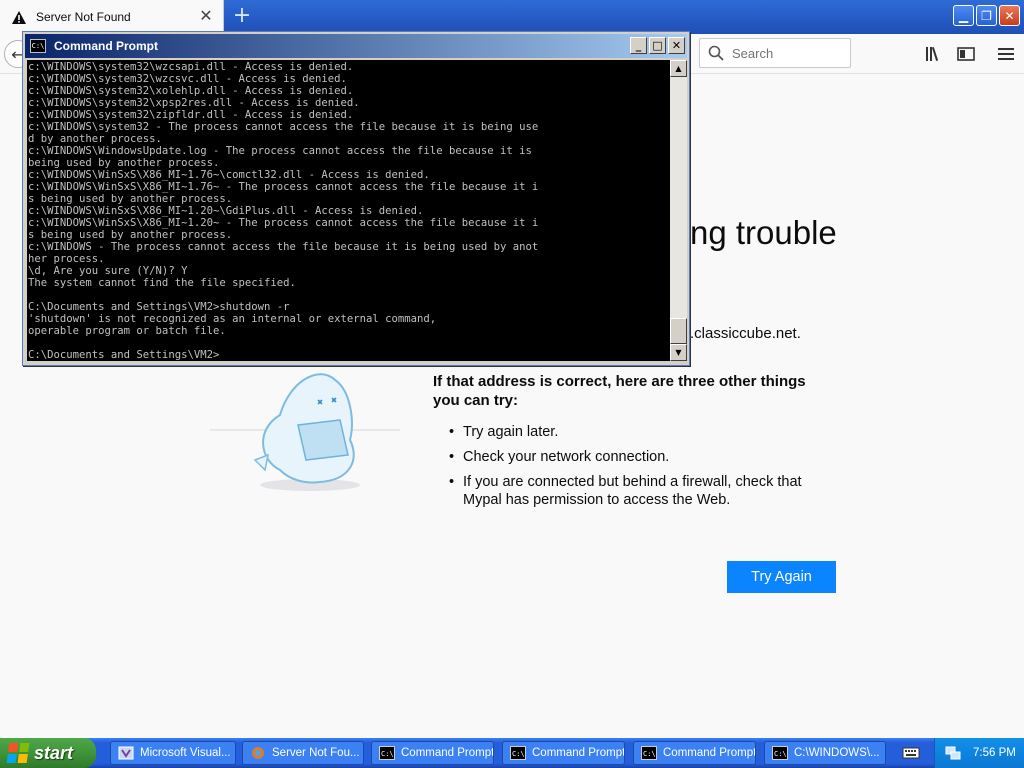 The image size is (1024, 768). What do you see at coordinates (242, 16) in the screenshot?
I see `new-tab-button: +` at bounding box center [242, 16].